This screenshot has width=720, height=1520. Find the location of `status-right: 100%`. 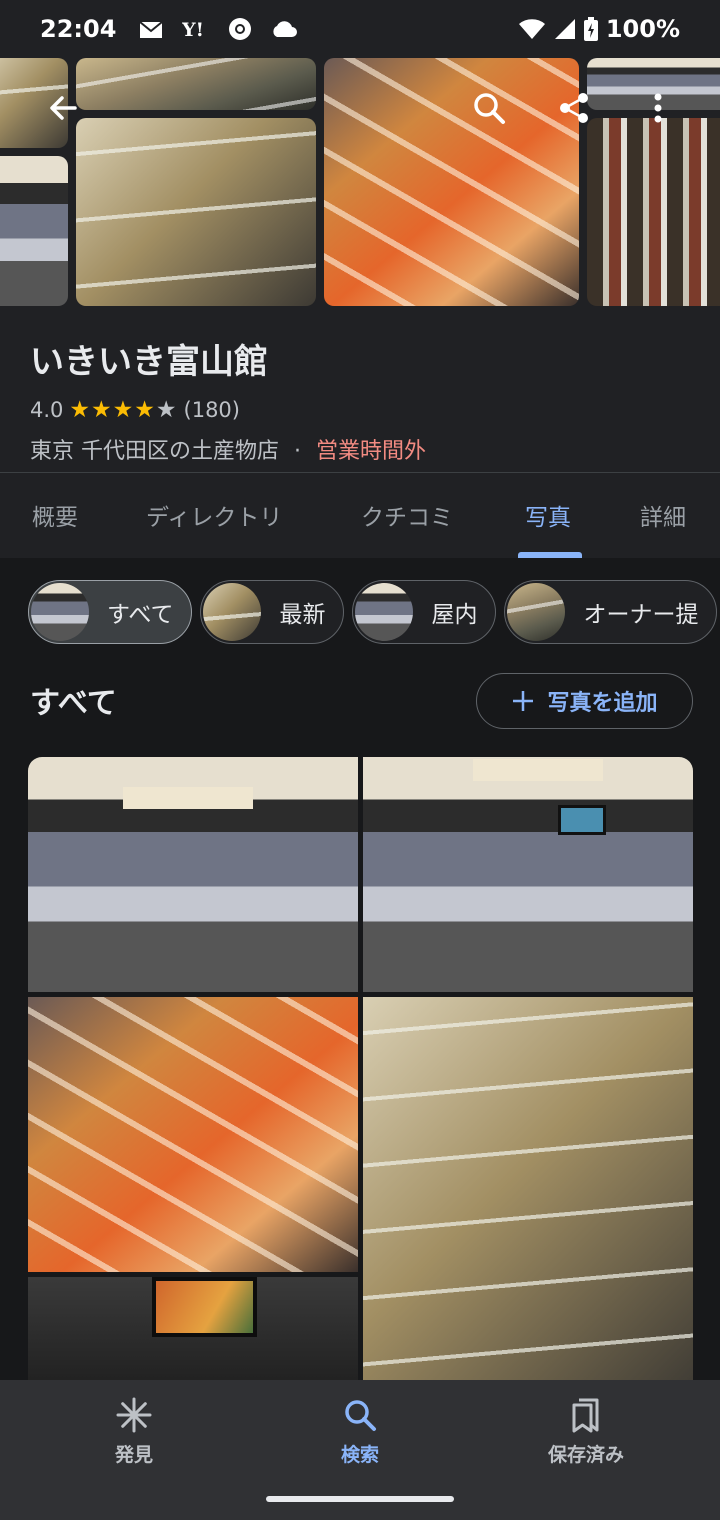

status-right: 100% is located at coordinates (599, 29).